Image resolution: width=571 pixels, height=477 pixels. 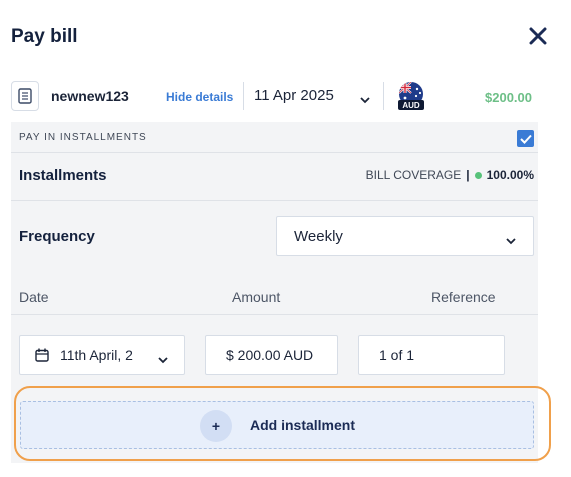 I want to click on installment-date-value: 11th April, 2, so click(x=96, y=355).